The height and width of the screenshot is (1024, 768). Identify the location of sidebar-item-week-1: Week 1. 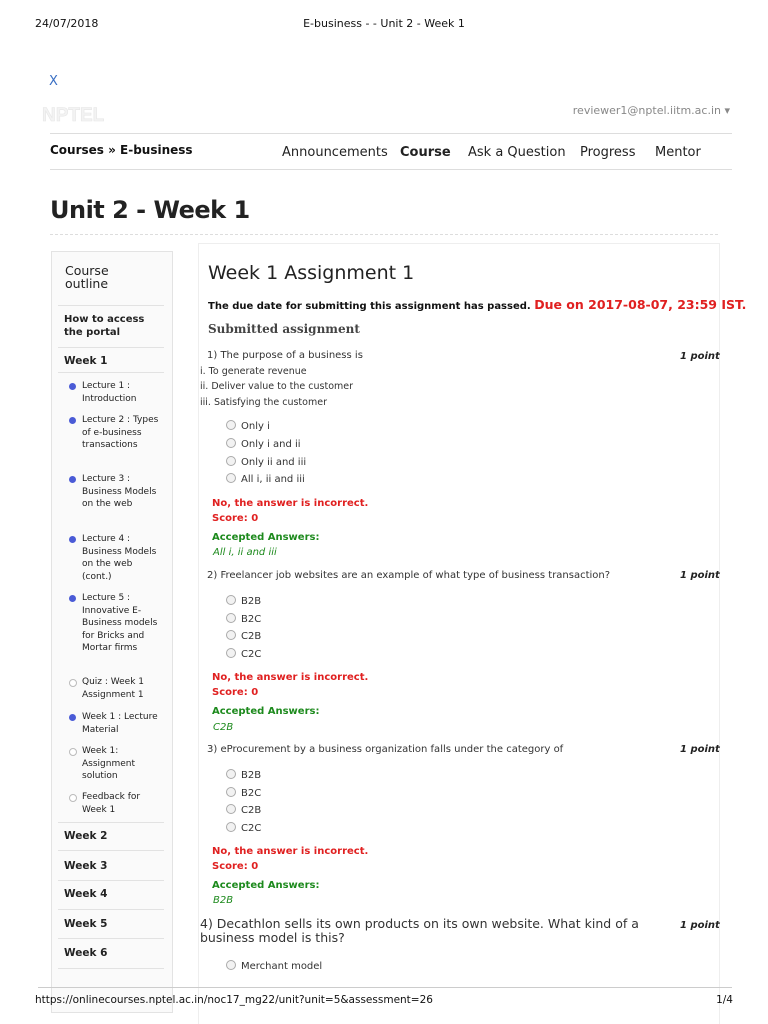
(85, 361).